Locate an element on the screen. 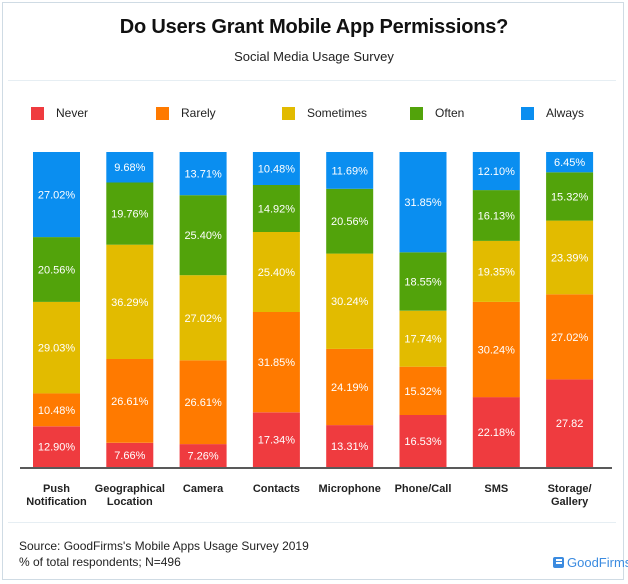  data-label: 27.82 is located at coordinates (570, 424).